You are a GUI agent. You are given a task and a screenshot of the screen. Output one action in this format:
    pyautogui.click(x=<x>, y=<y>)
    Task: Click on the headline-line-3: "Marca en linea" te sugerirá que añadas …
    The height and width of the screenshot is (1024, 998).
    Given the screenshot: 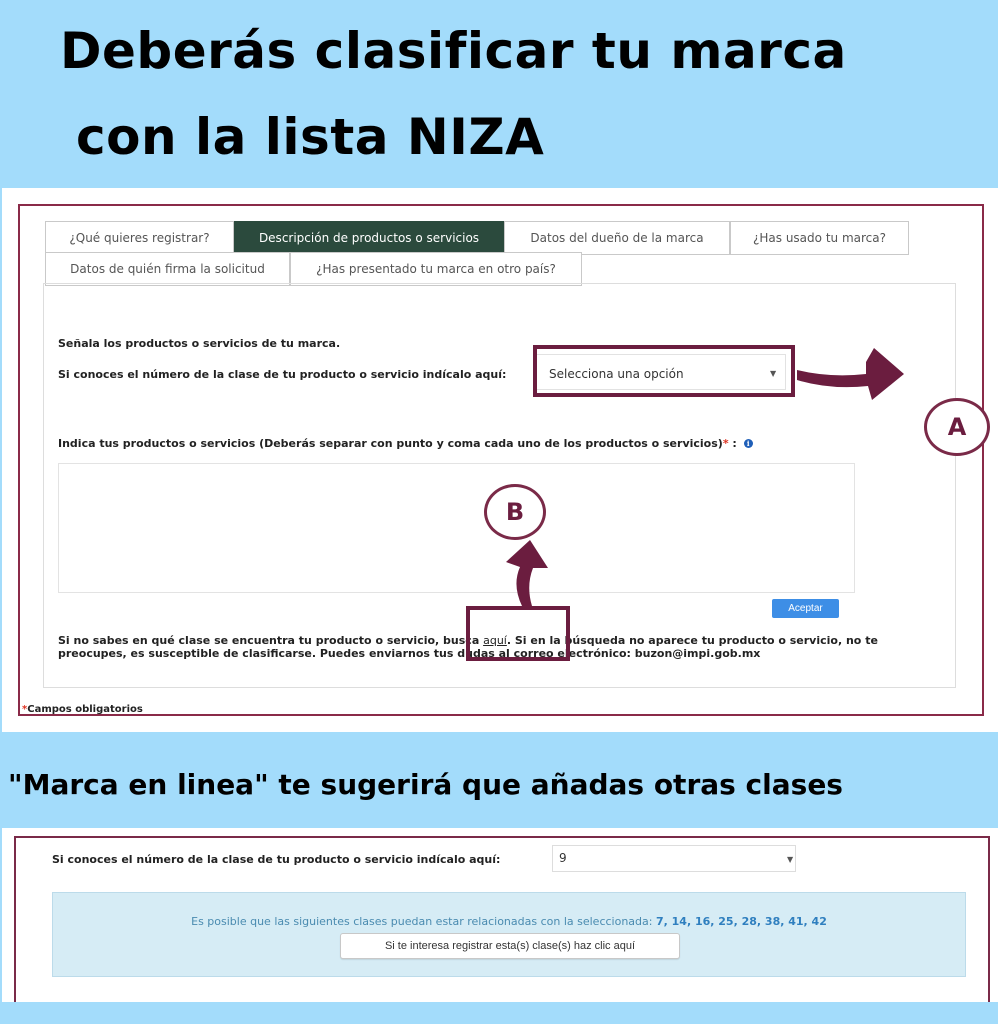 What is the action you would take?
    pyautogui.click(x=425, y=784)
    